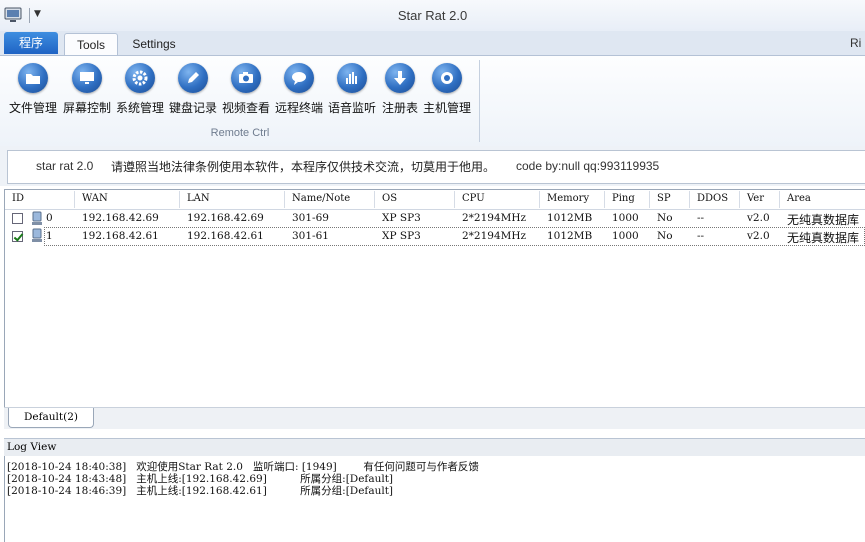 Image resolution: width=865 pixels, height=542 pixels. What do you see at coordinates (240, 133) in the screenshot?
I see `ribbon-group-label: Remote Ctrl` at bounding box center [240, 133].